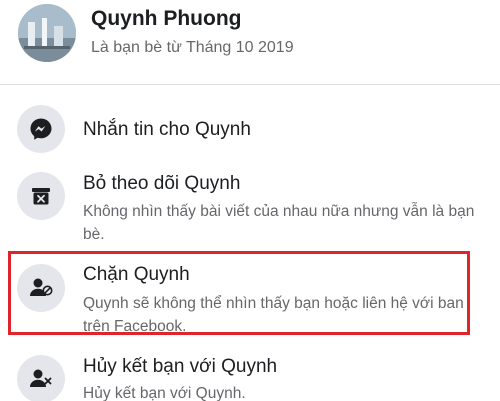 This screenshot has height=401, width=500. I want to click on messenger-icon-circle, so click(41, 129).